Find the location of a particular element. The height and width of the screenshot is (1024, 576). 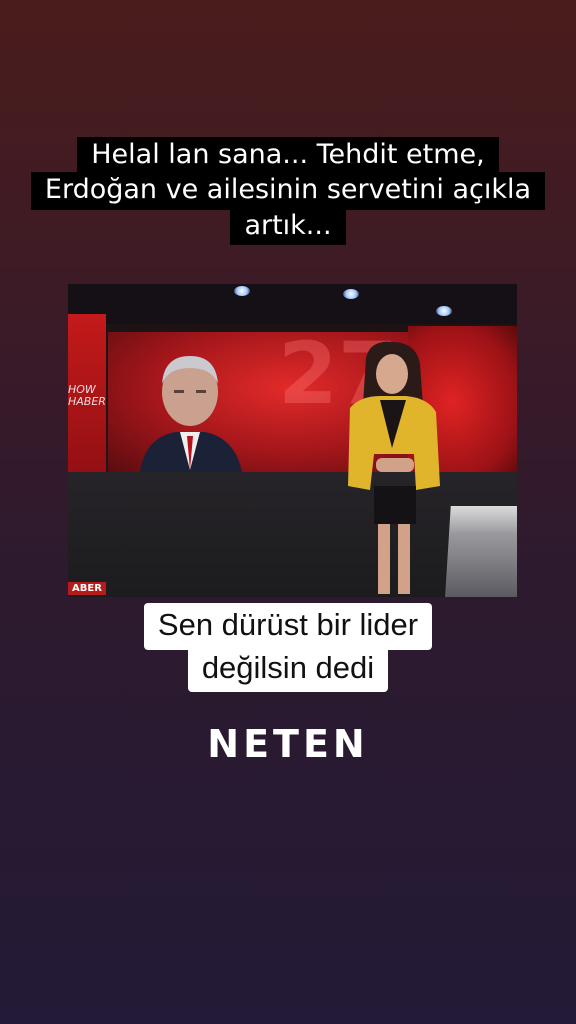

channel-lower-tag: ABER is located at coordinates (87, 588).